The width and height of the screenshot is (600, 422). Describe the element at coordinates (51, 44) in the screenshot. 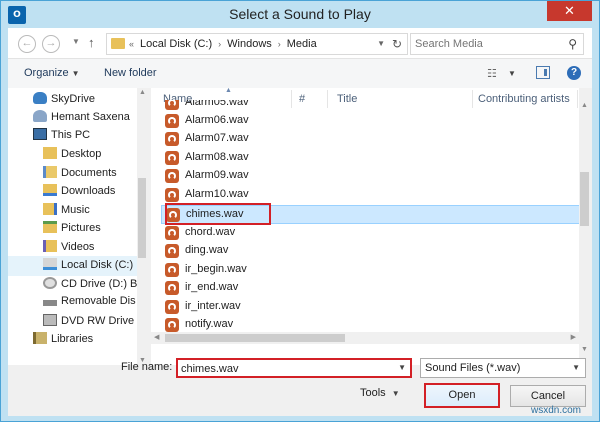

I see `arrow-right-icon: →` at that location.